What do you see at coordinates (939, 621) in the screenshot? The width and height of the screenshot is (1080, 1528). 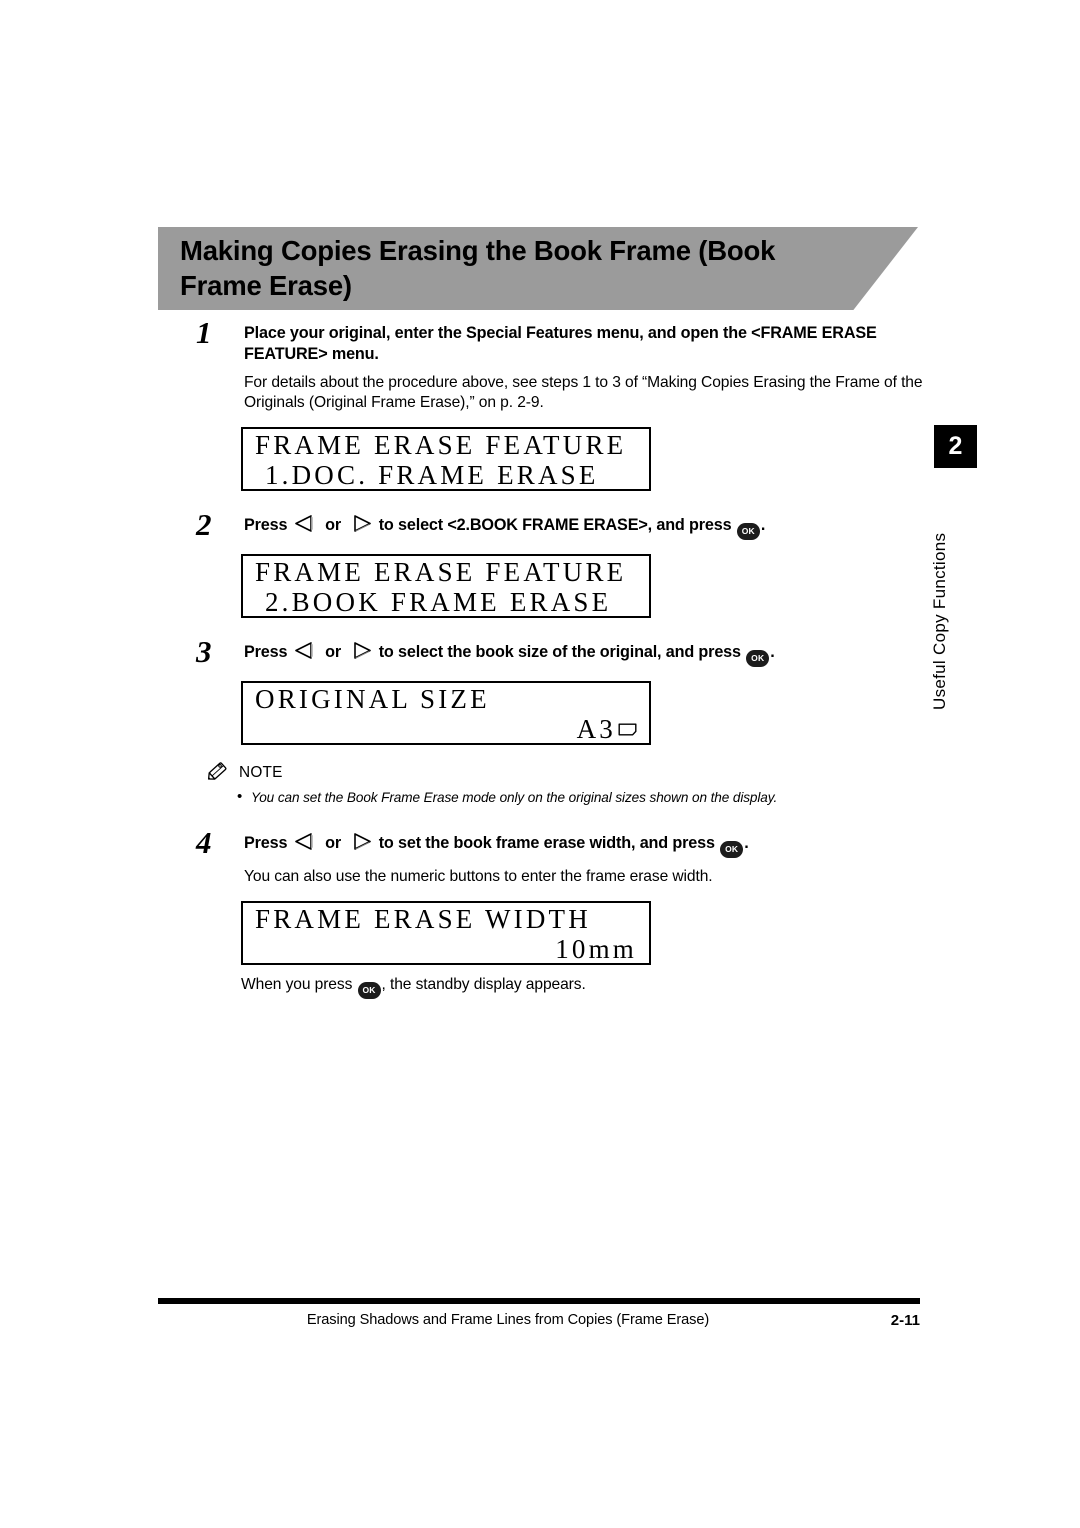 I see `chapter-title-vertical: Useful Copy Functions` at bounding box center [939, 621].